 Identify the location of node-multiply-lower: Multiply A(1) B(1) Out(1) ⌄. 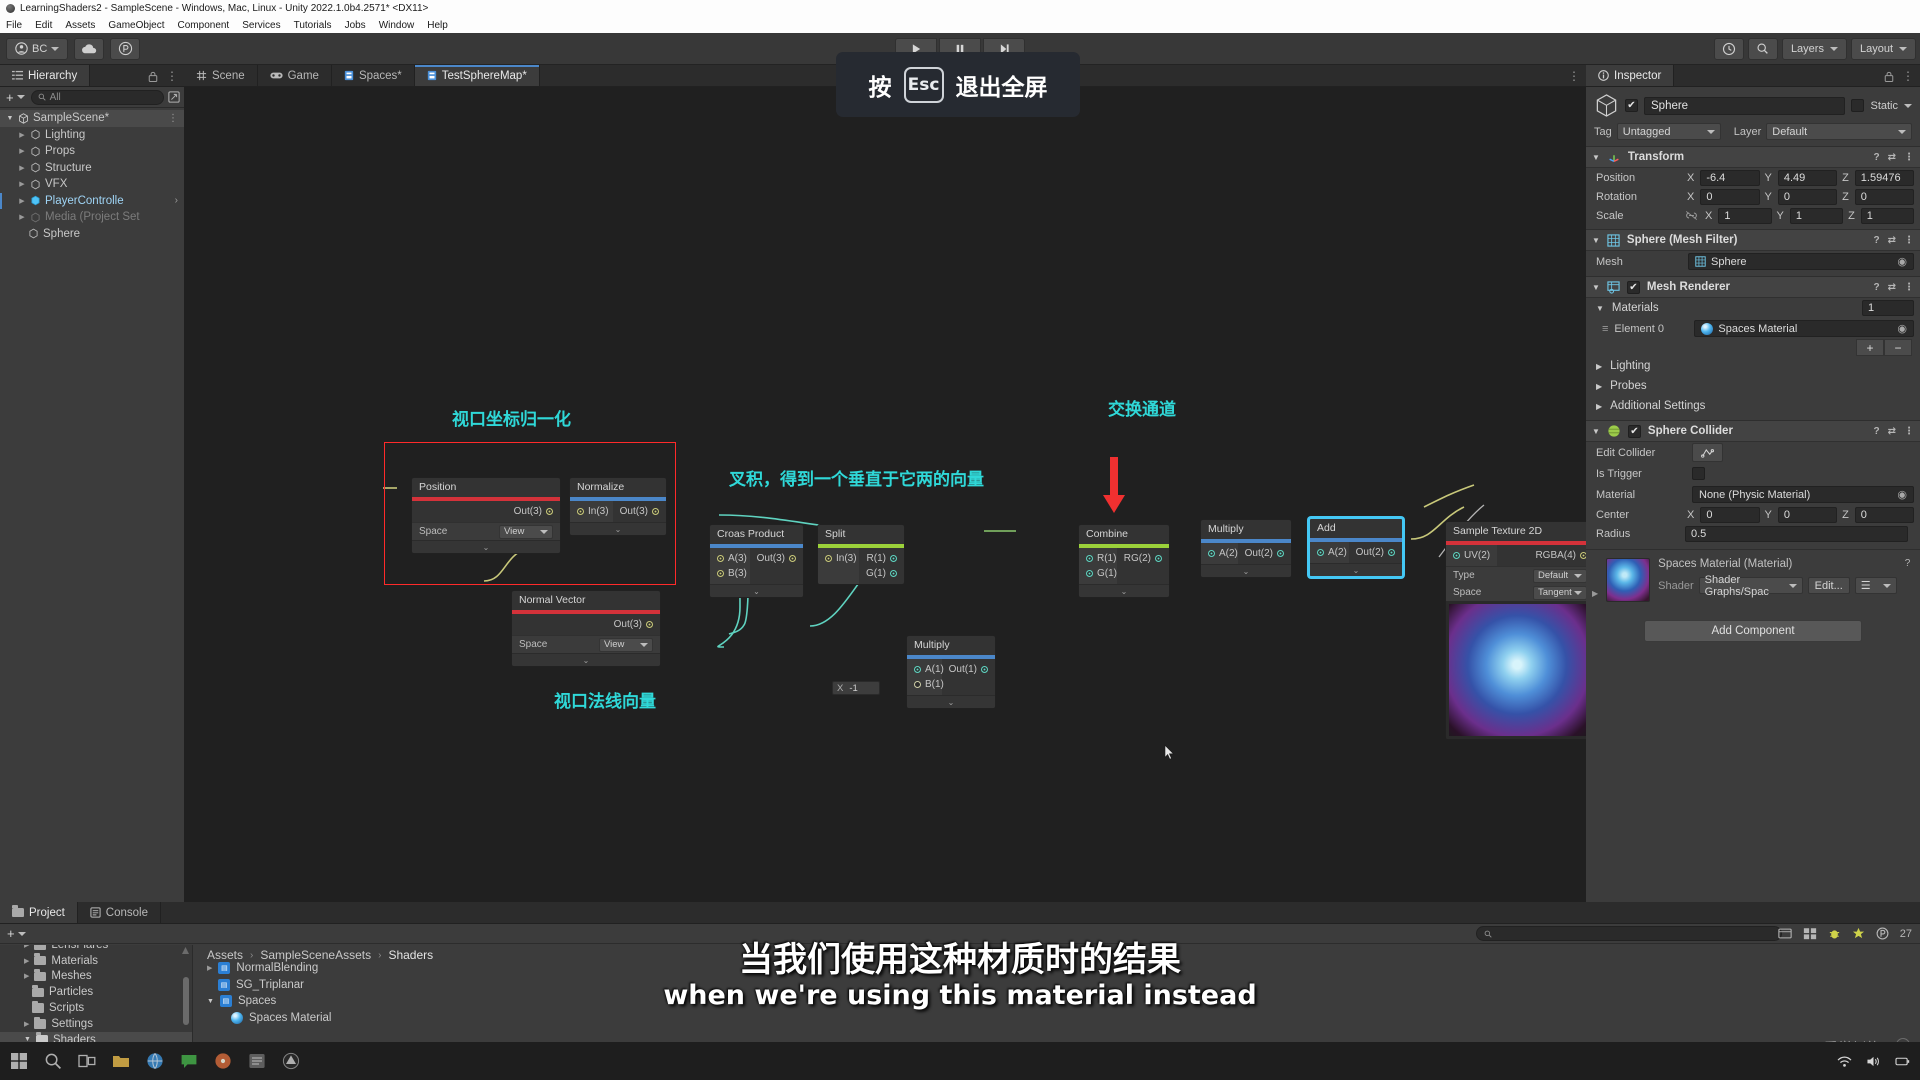
(951, 672).